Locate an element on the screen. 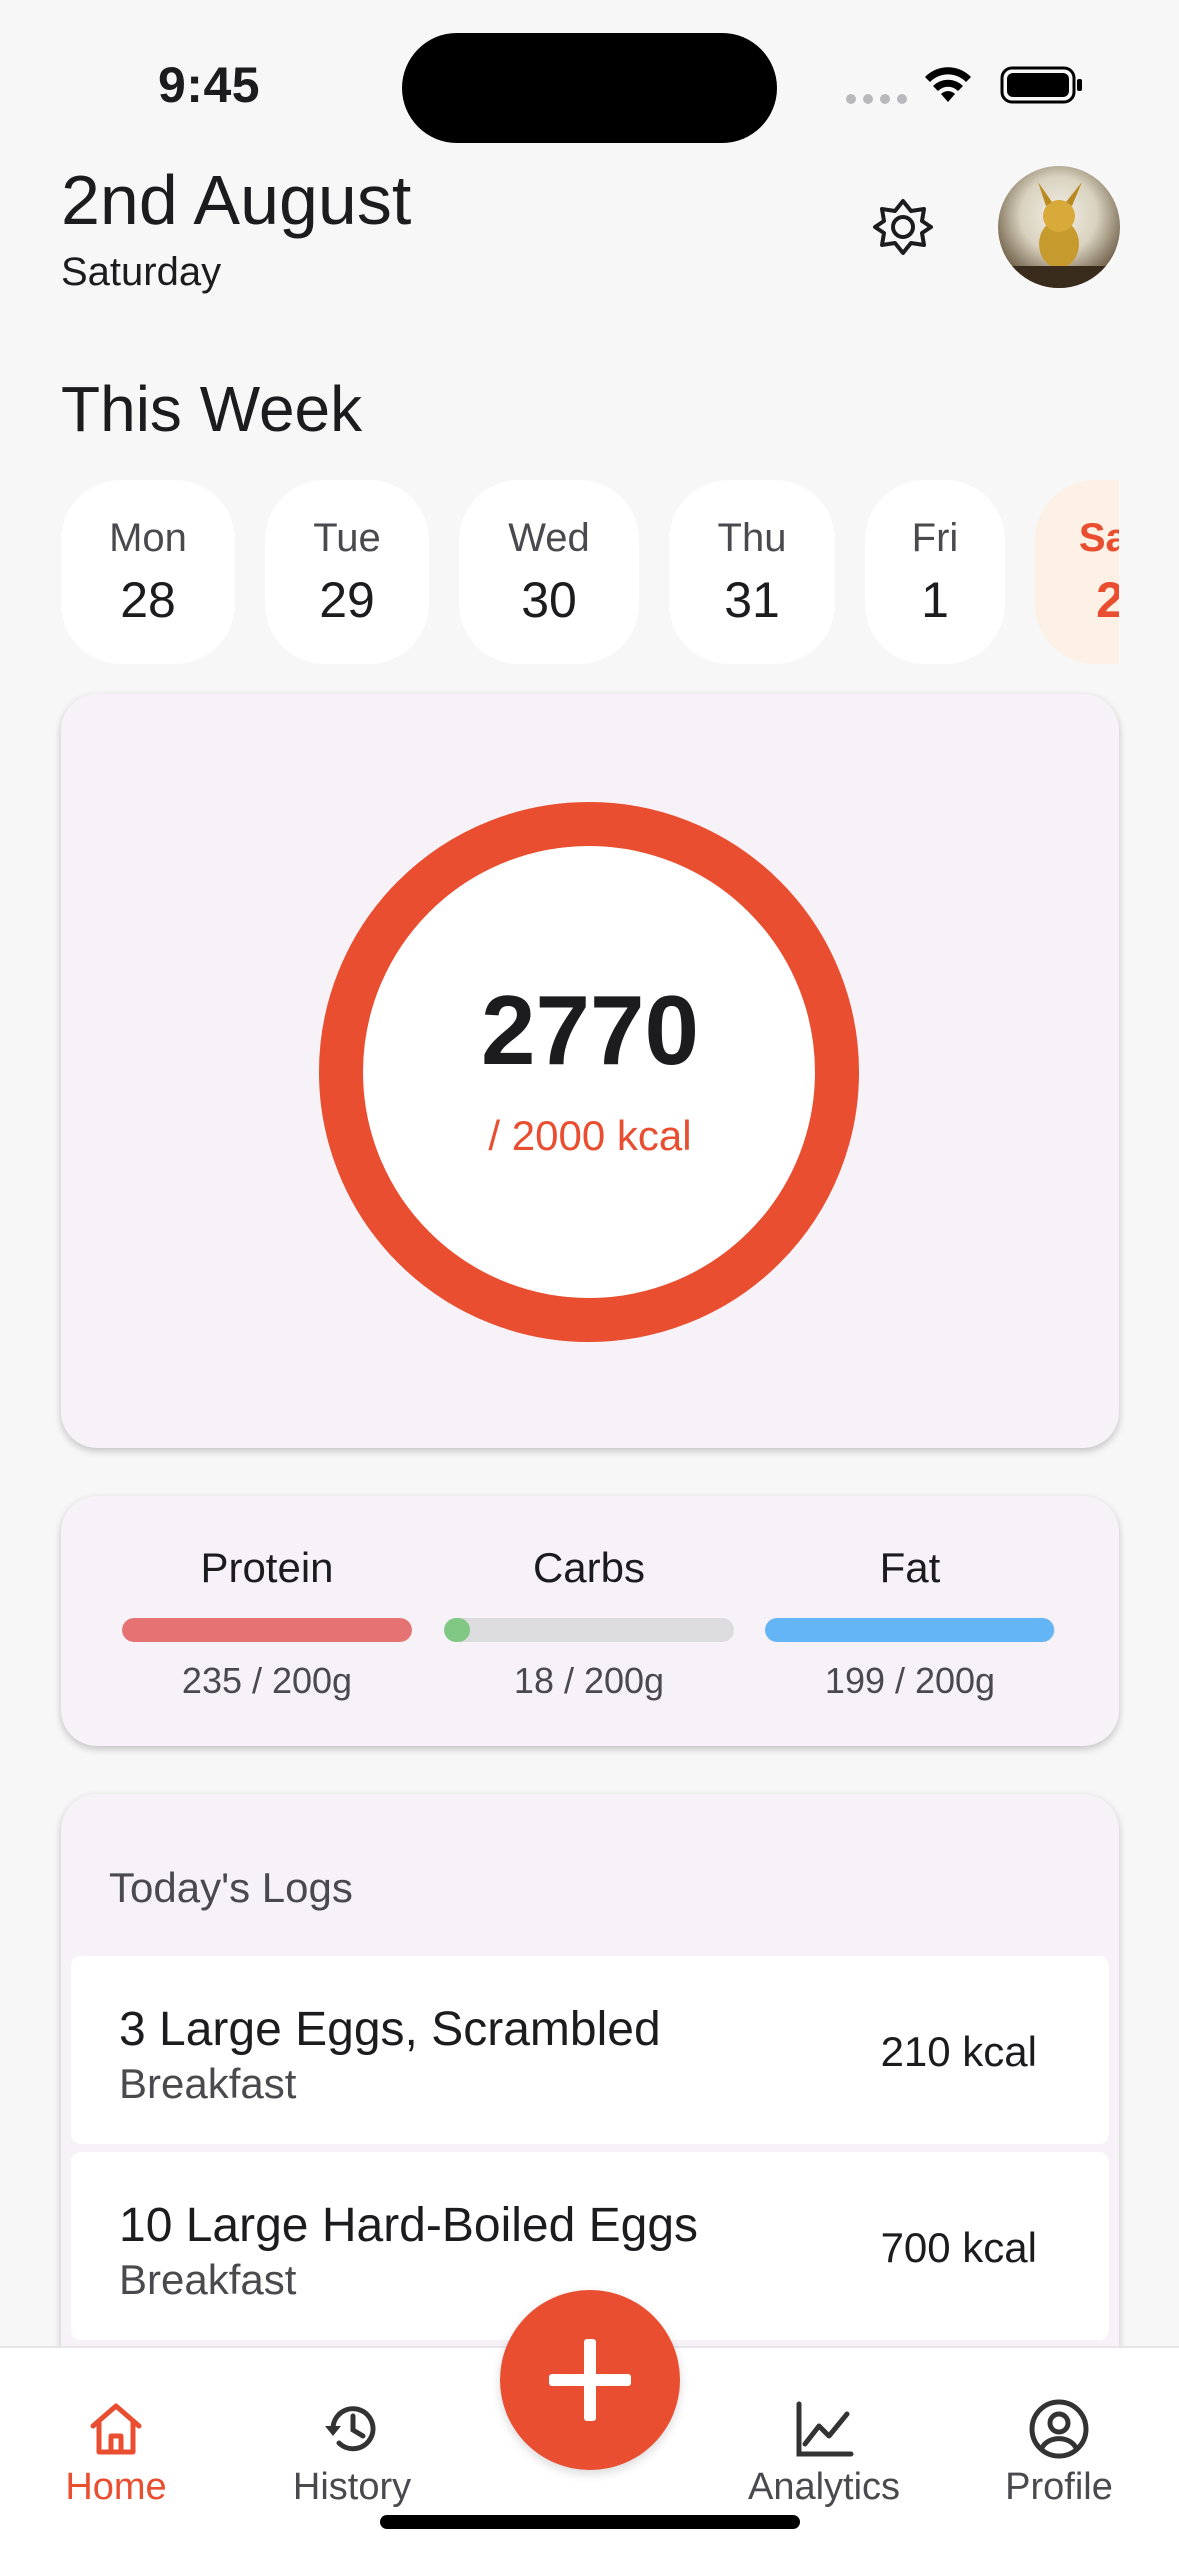 Image resolution: width=1179 pixels, height=2556 pixels. theme-toggle-button is located at coordinates (903, 227).